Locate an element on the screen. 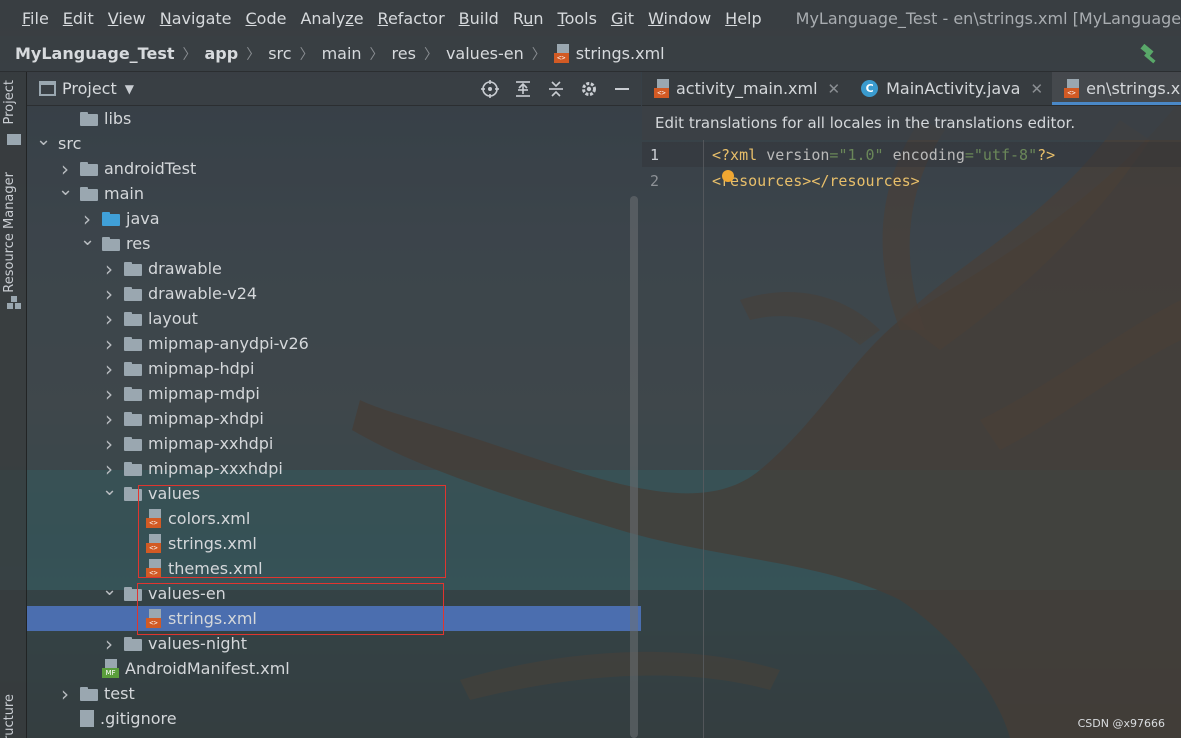 The width and height of the screenshot is (1181, 738). tab-main-activity-java: C MainActivity.java ✕ is located at coordinates (950, 88).